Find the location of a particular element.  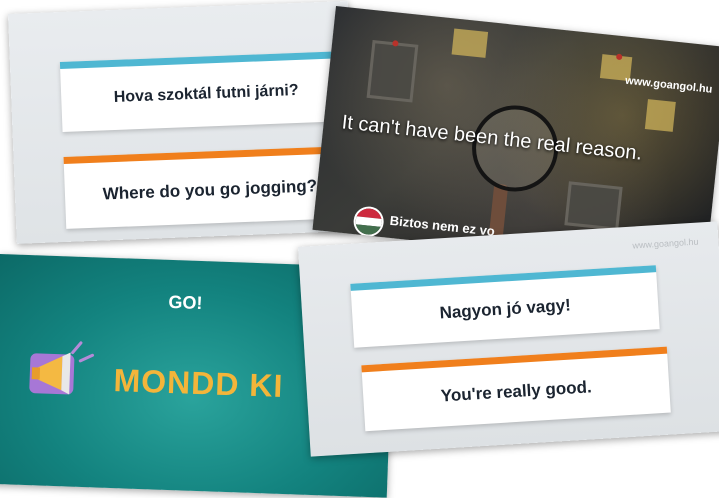

hungarian-phrase-card: Nagyon jó vagy! is located at coordinates (505, 306).